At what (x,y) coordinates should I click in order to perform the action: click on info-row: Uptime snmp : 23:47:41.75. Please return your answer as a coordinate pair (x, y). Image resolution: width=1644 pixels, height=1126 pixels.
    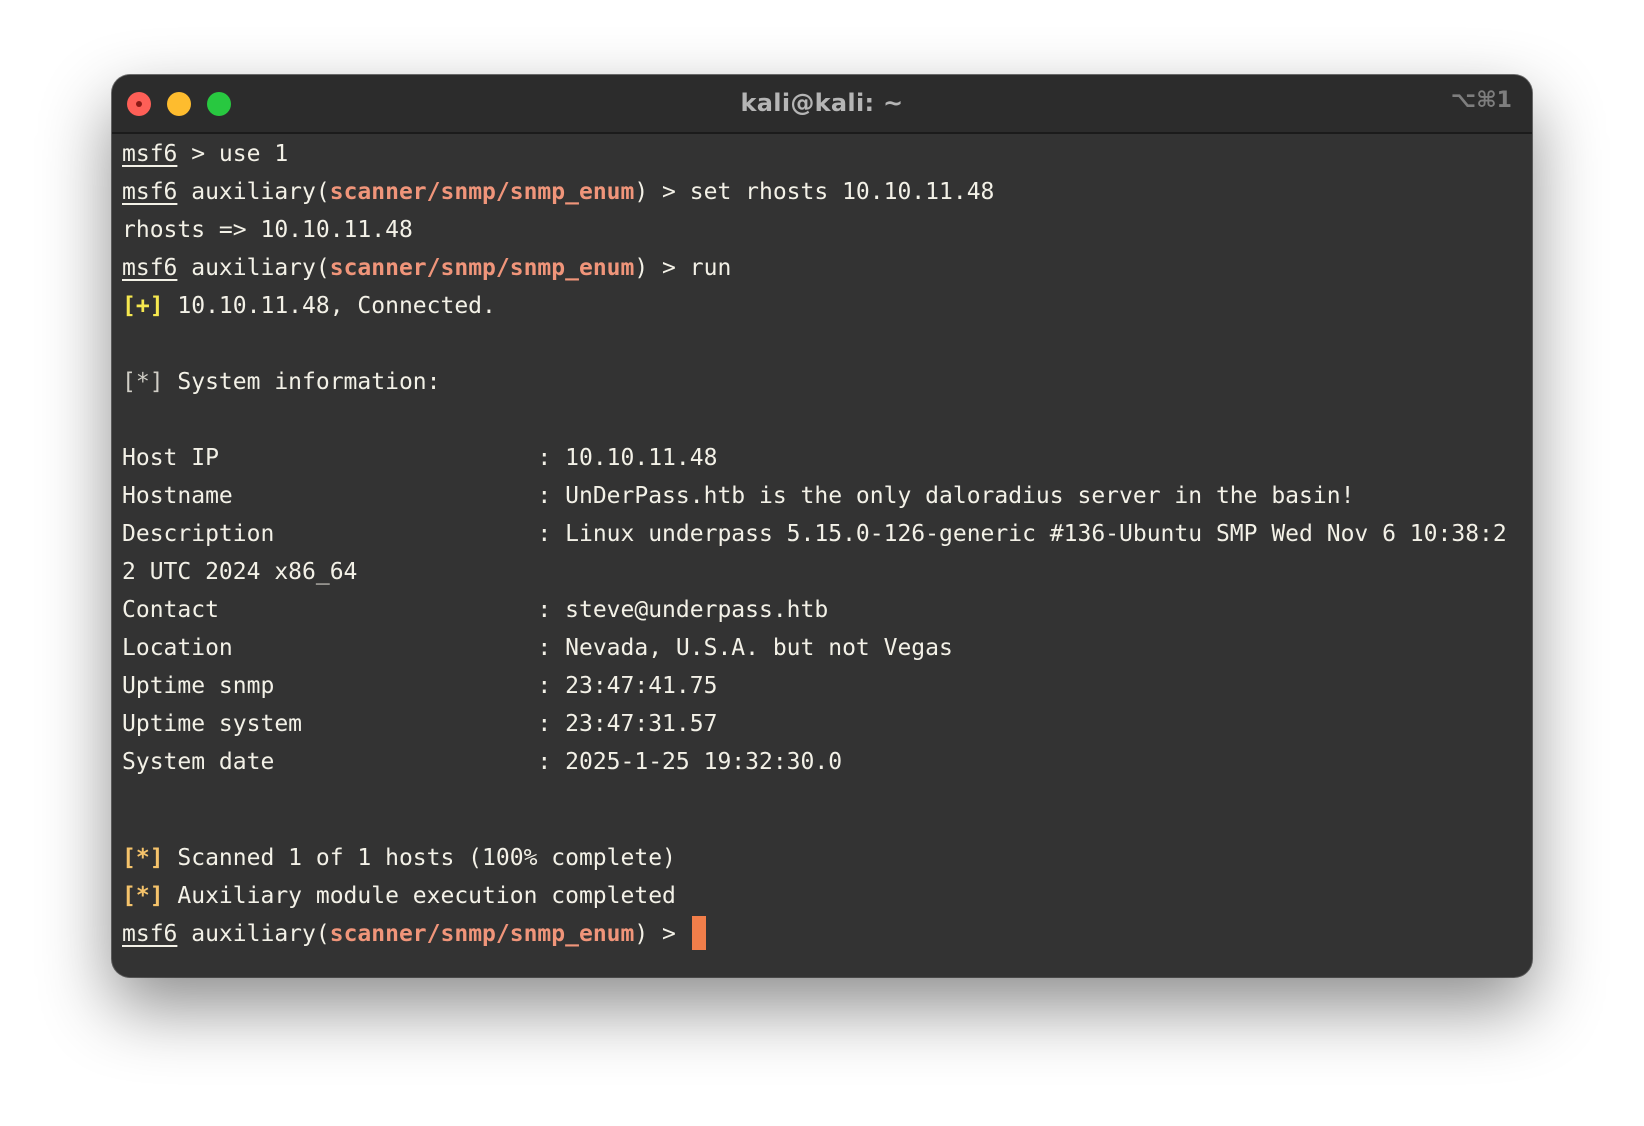
    Looking at the image, I should click on (823, 686).